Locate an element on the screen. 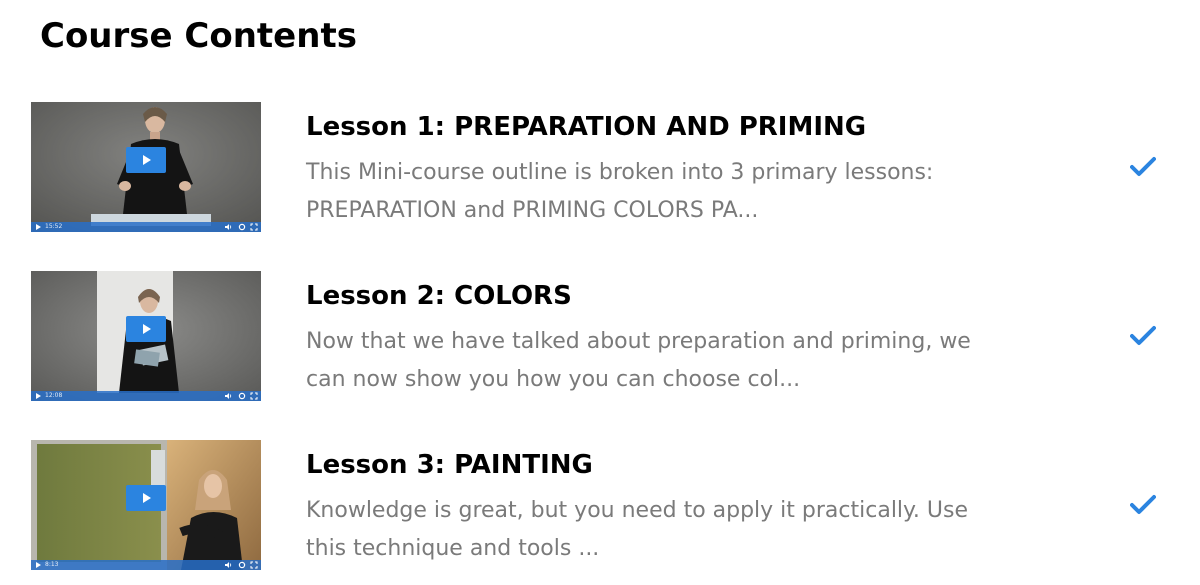 The height and width of the screenshot is (585, 1200). video-thumbnail: 8:13 is located at coordinates (146, 505).